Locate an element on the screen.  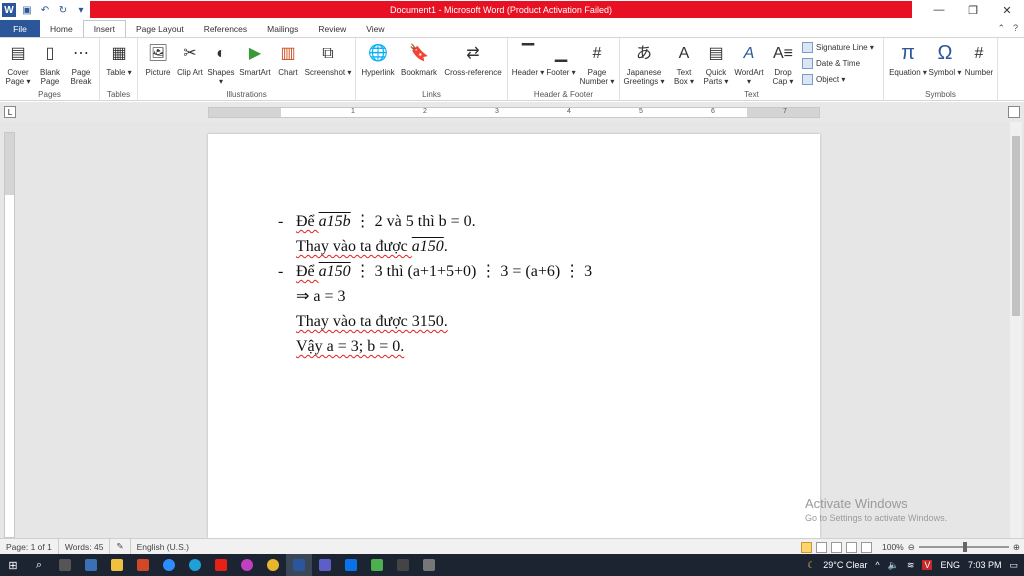
edge-icon is located at coordinates (195, 565).